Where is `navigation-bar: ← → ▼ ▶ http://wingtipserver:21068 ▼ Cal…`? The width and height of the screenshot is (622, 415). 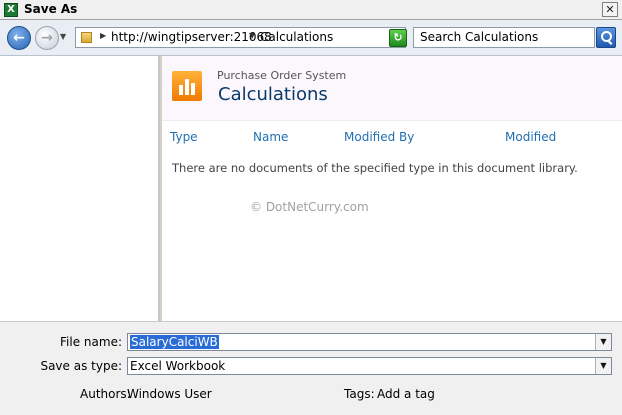 navigation-bar: ← → ▼ ▶ http://wingtipserver:21068 ▼ Cal… is located at coordinates (311, 38).